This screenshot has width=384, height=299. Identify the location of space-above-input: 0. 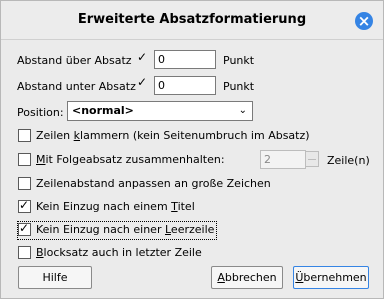
(185, 59).